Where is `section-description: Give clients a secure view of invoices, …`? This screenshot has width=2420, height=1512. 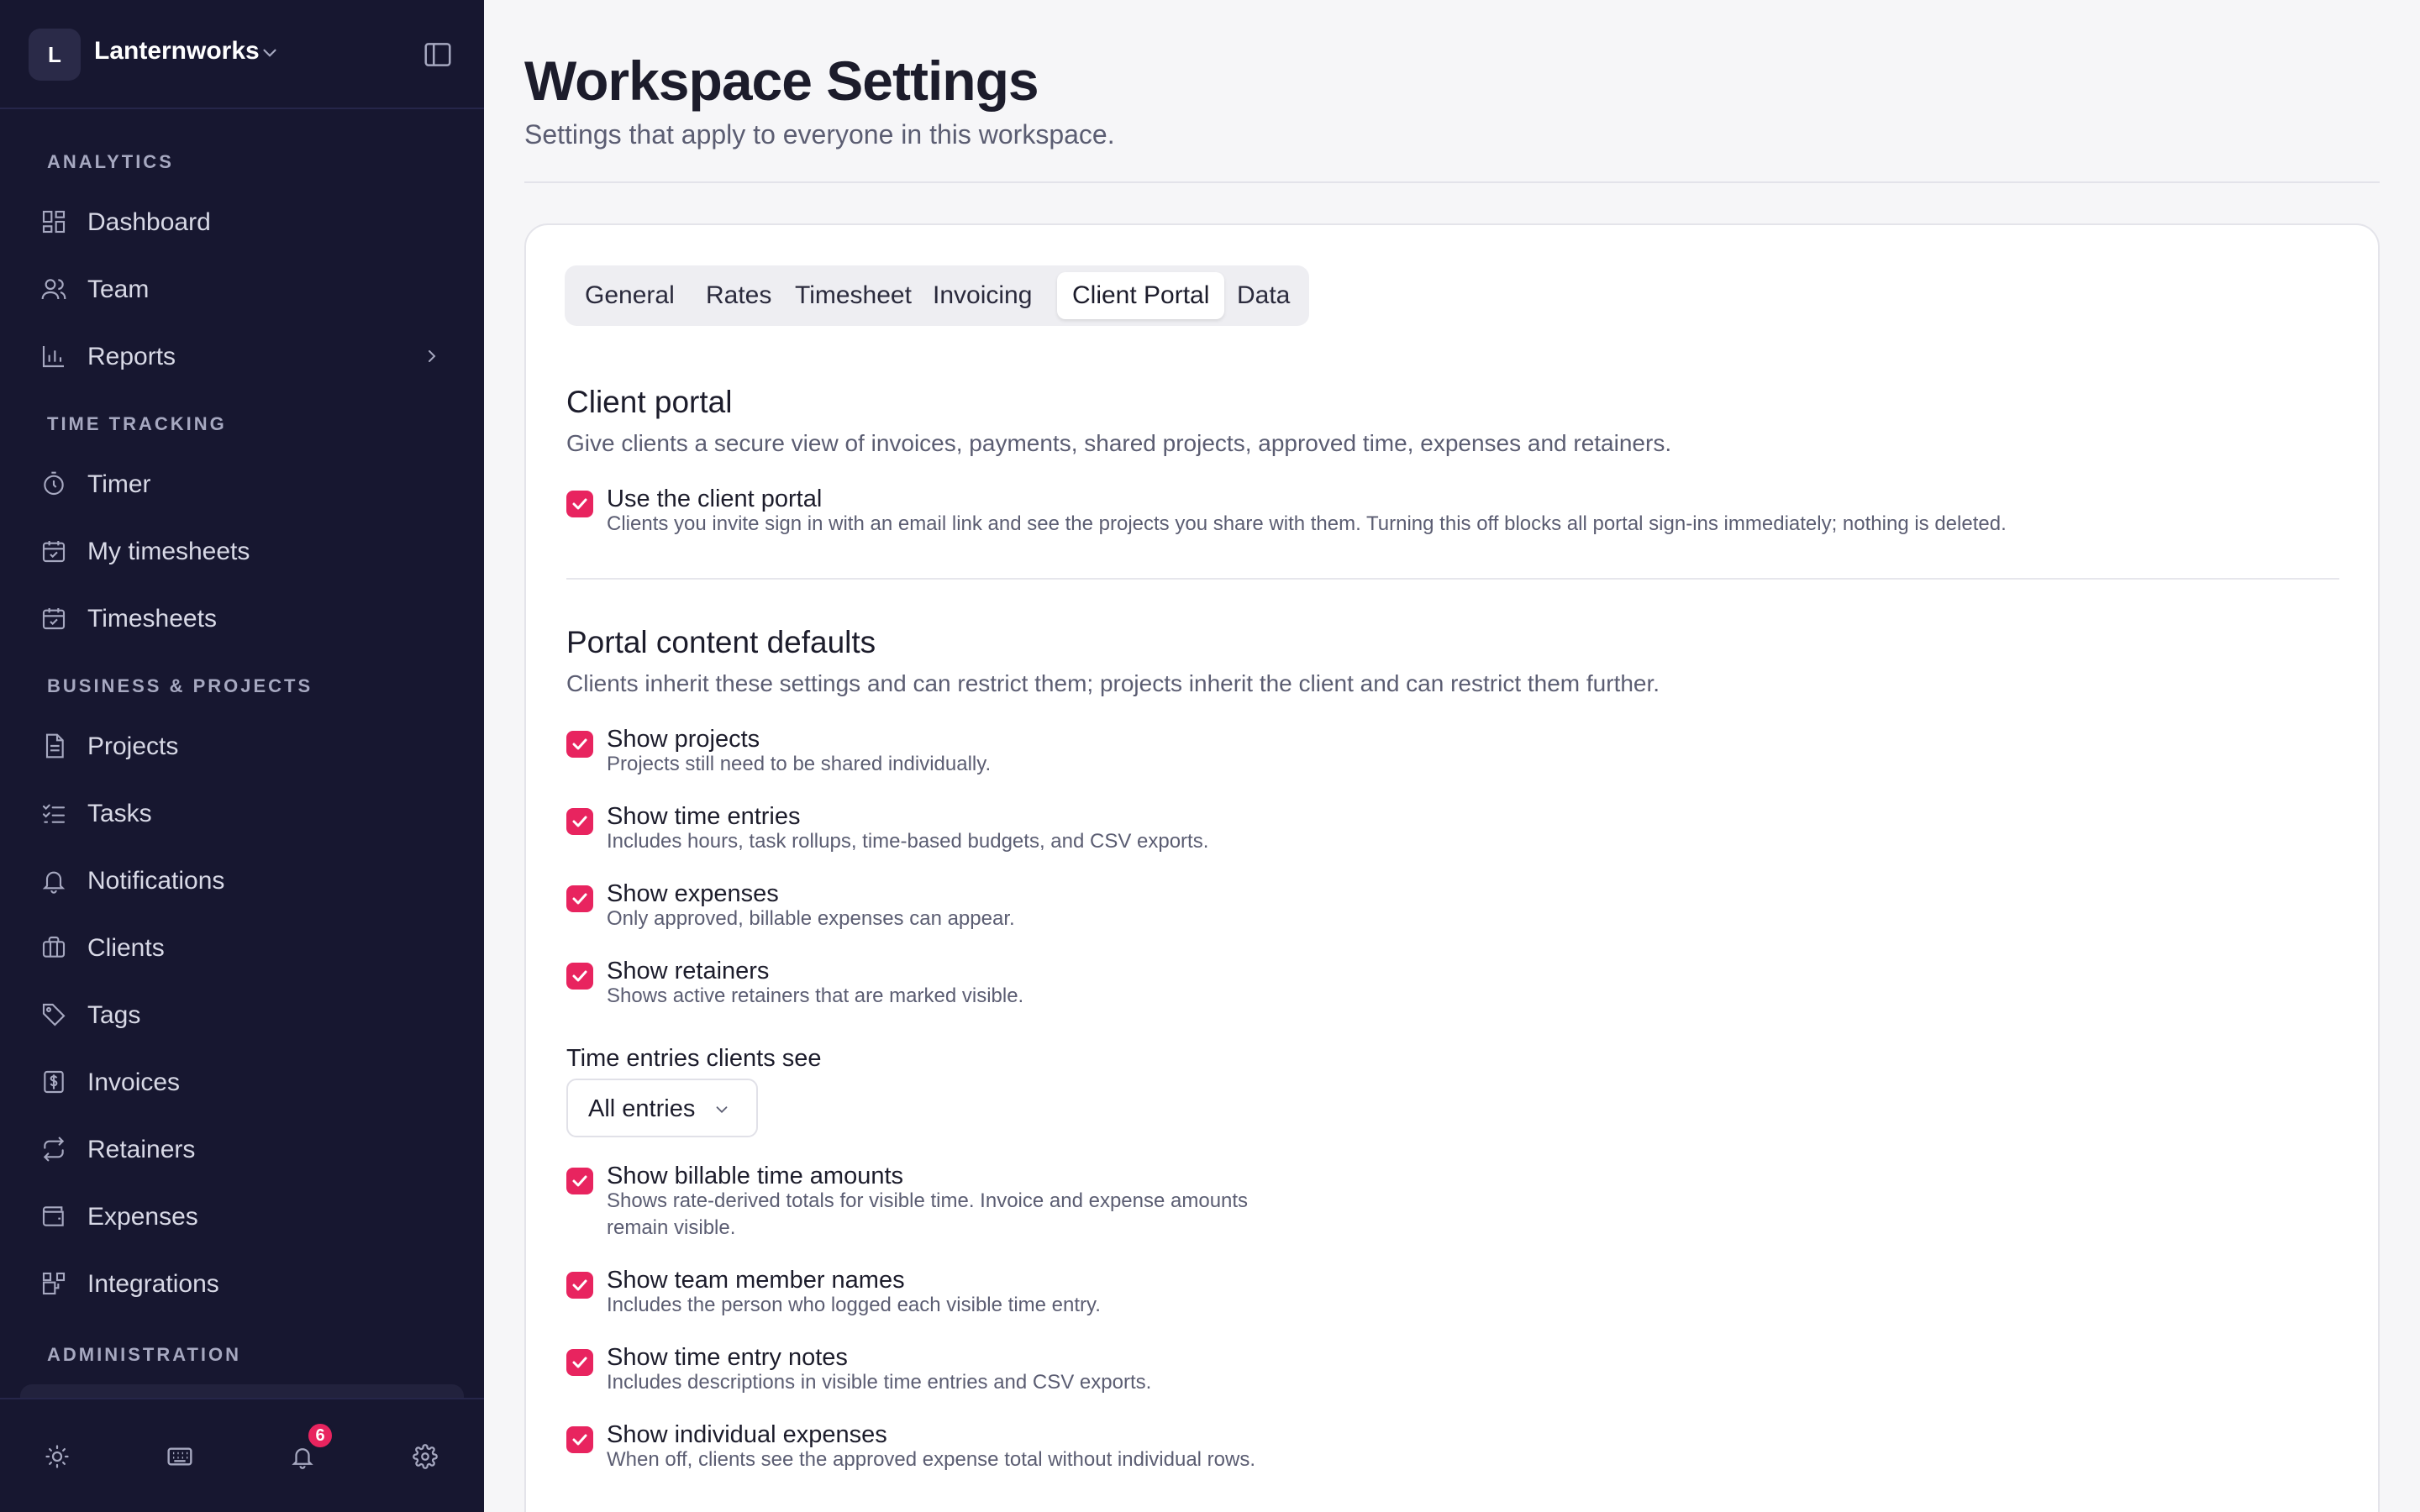
section-description: Give clients a secure view of invoices, … is located at coordinates (1119, 443).